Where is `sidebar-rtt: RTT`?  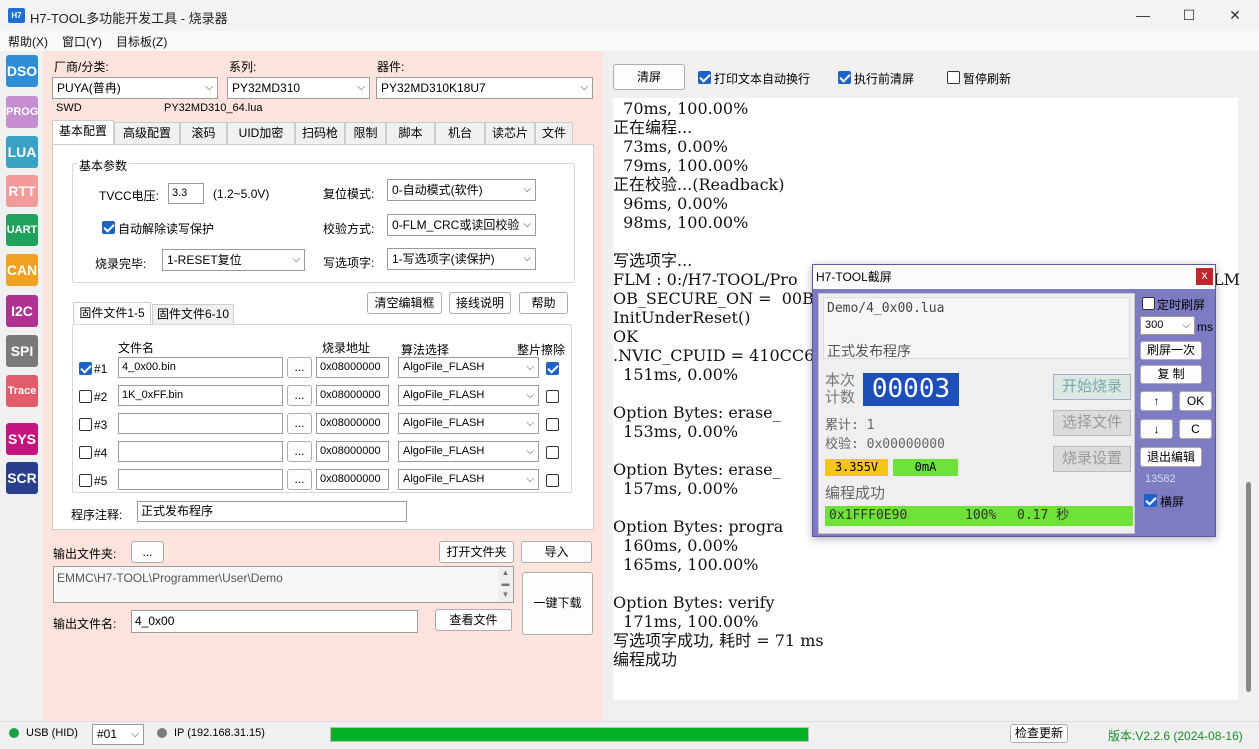 sidebar-rtt: RTT is located at coordinates (22, 191).